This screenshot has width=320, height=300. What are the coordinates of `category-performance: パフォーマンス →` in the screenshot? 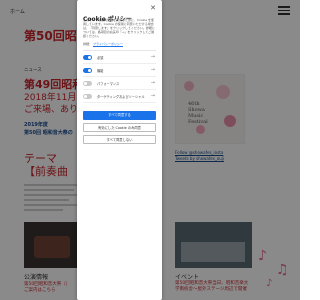 It's located at (119, 83).